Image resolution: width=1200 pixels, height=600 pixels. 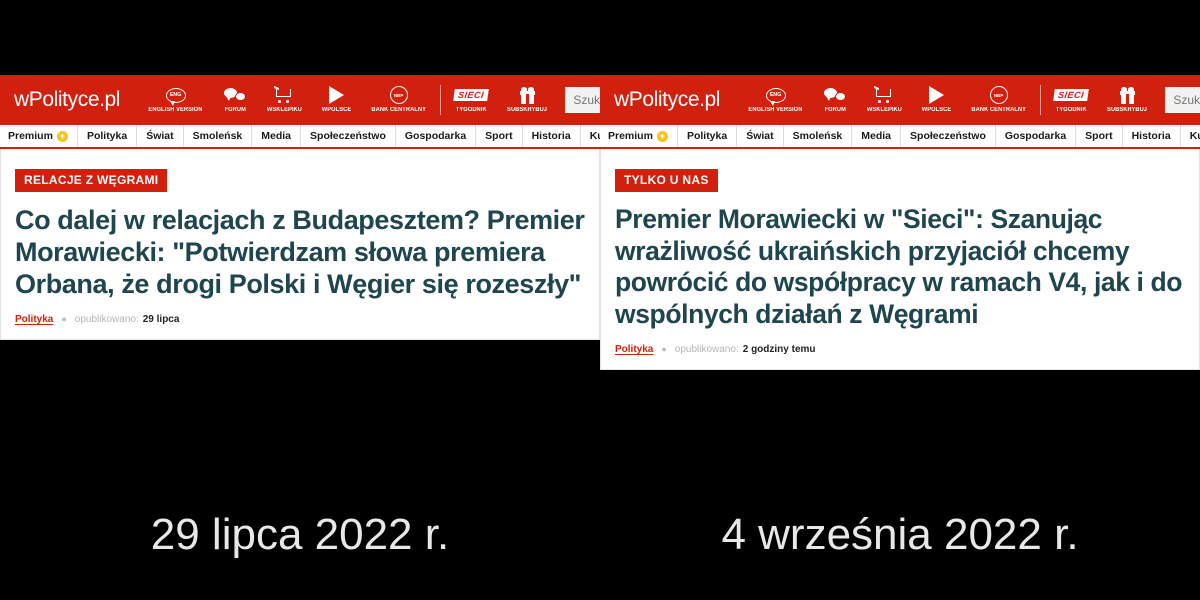 What do you see at coordinates (775, 95) in the screenshot?
I see `eng-globe-icon: ENG` at bounding box center [775, 95].